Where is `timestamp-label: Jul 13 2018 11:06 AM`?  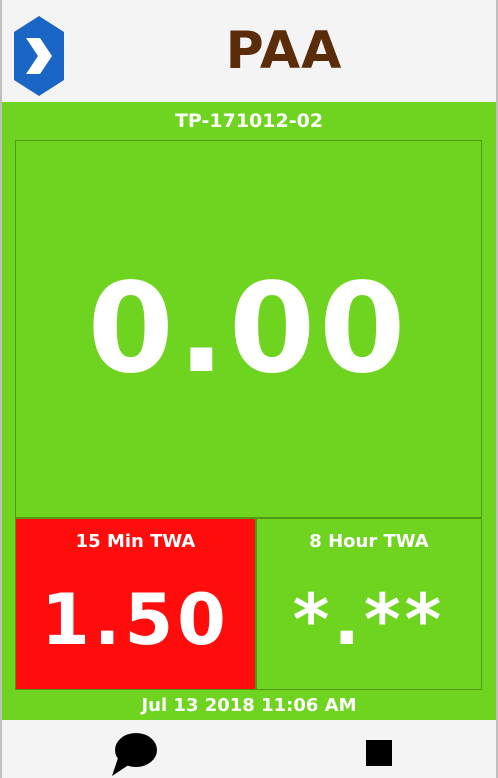
timestamp-label: Jul 13 2018 11:06 AM is located at coordinates (249, 705).